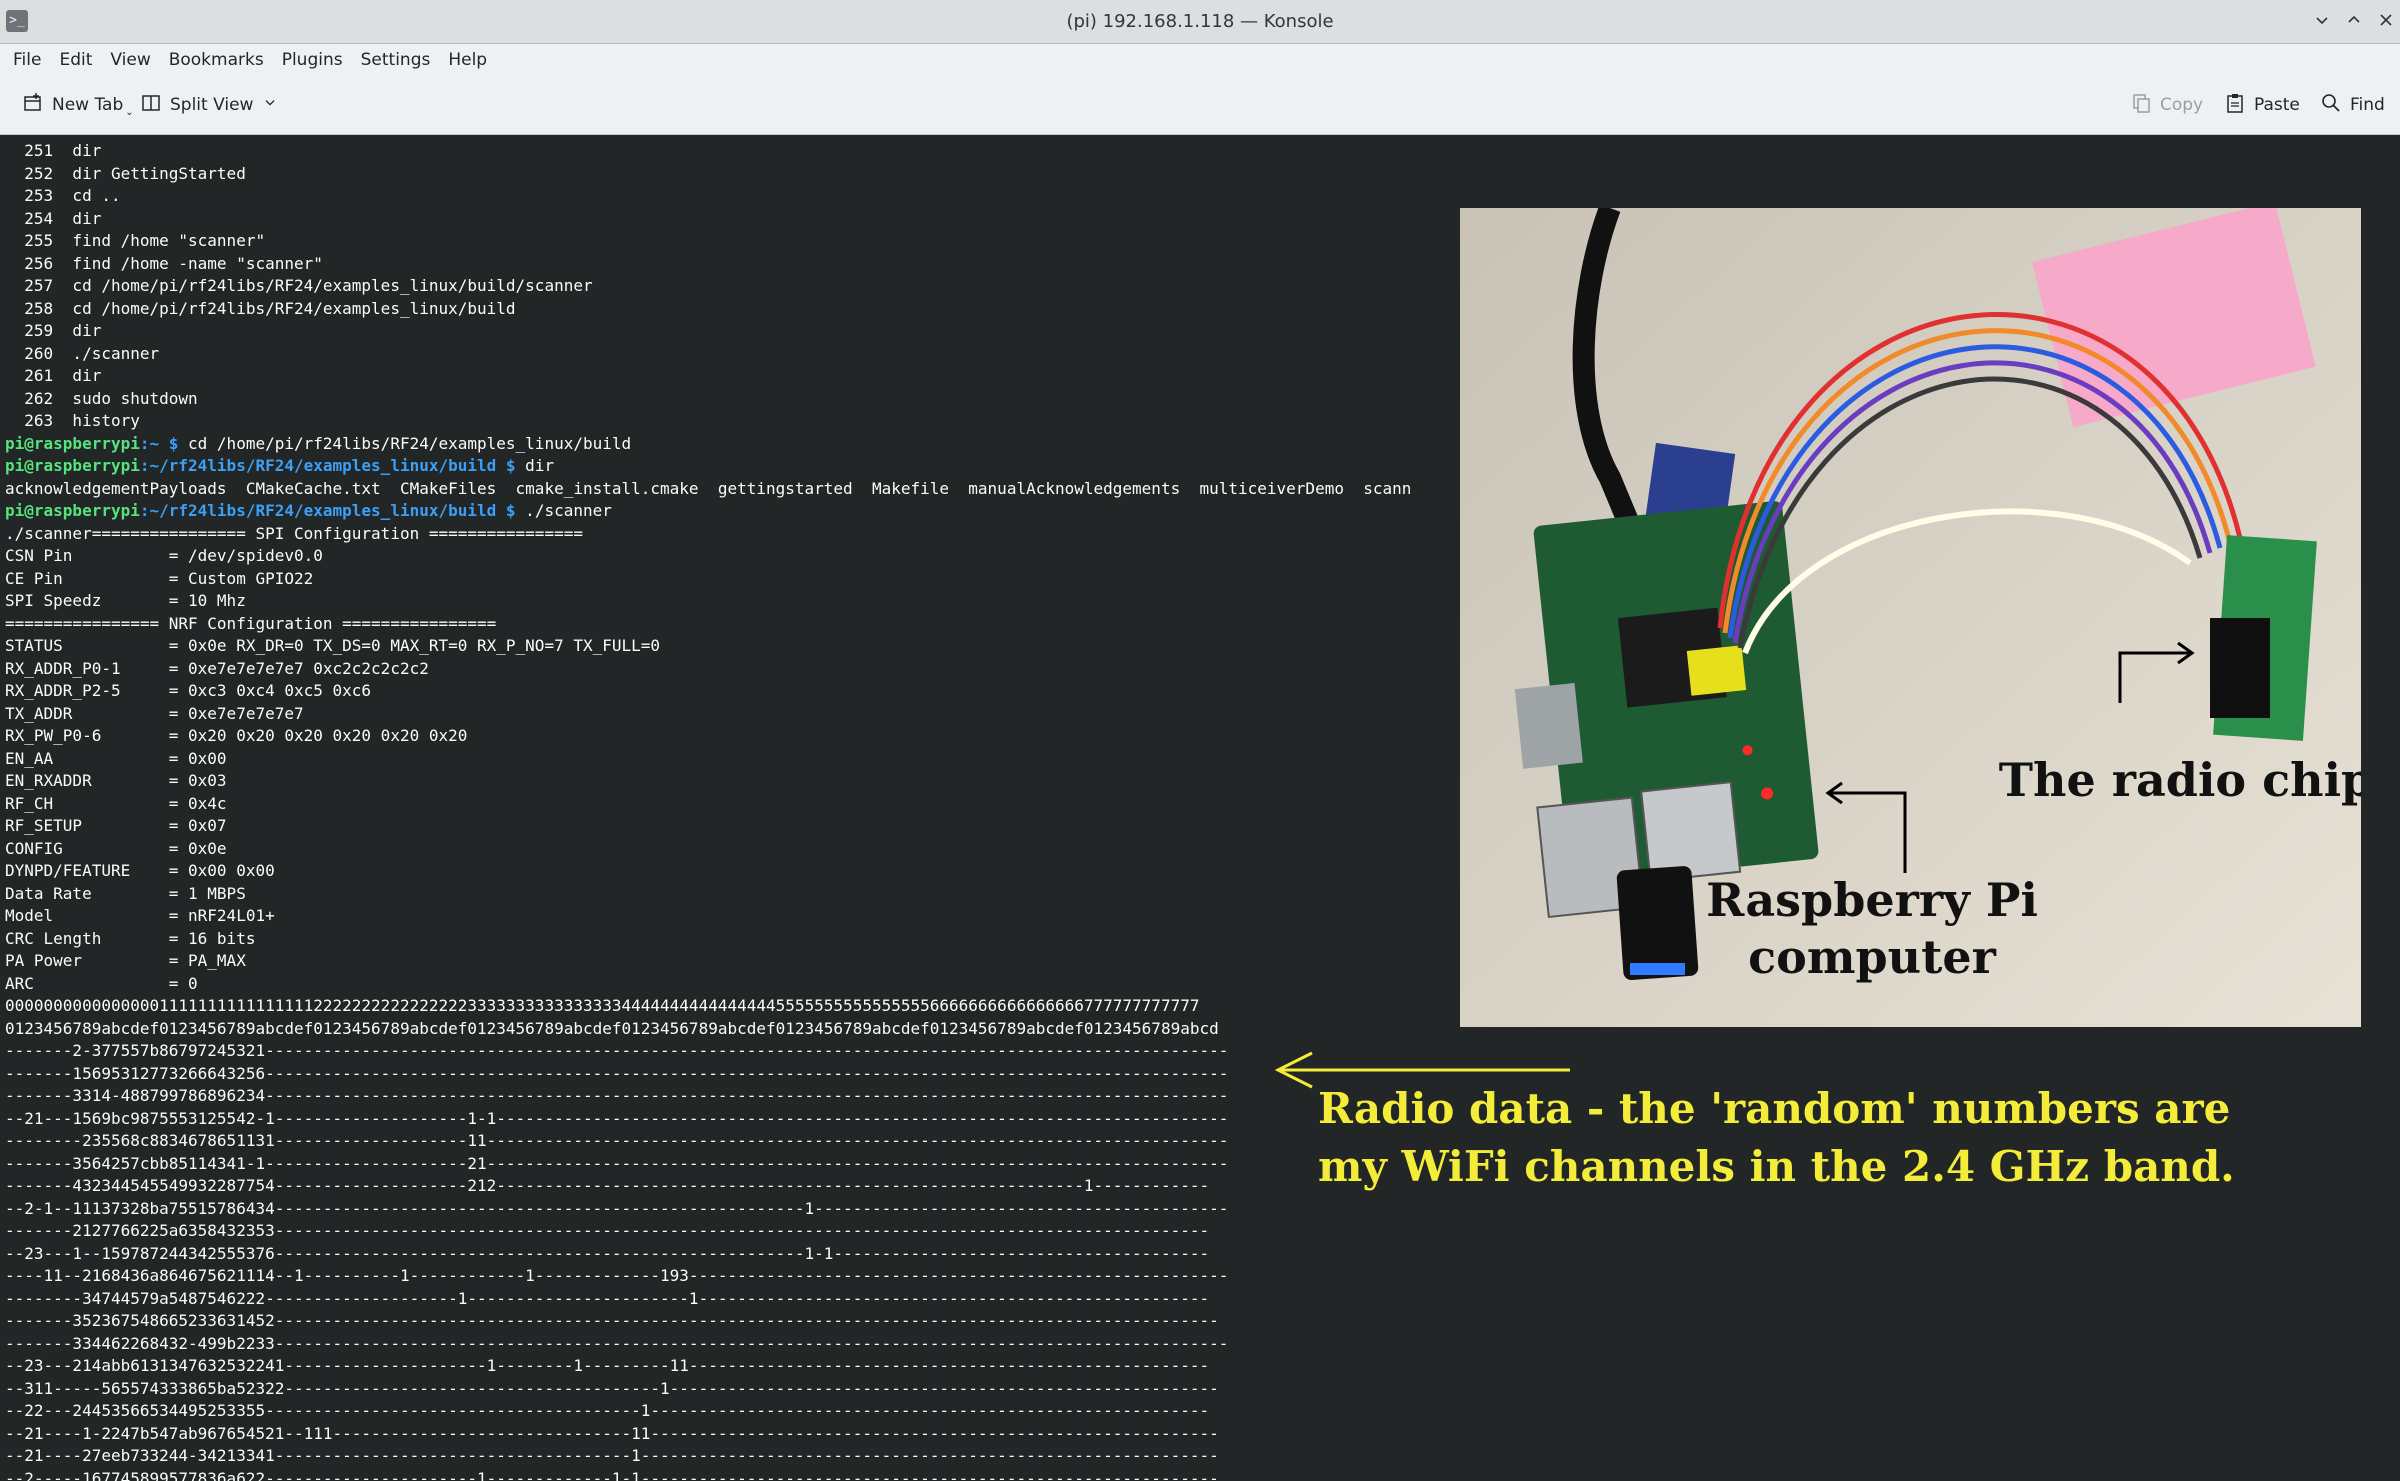 This screenshot has height=1481, width=2400. Describe the element at coordinates (159, 443) in the screenshot. I see `prompt-path: :~ $` at that location.